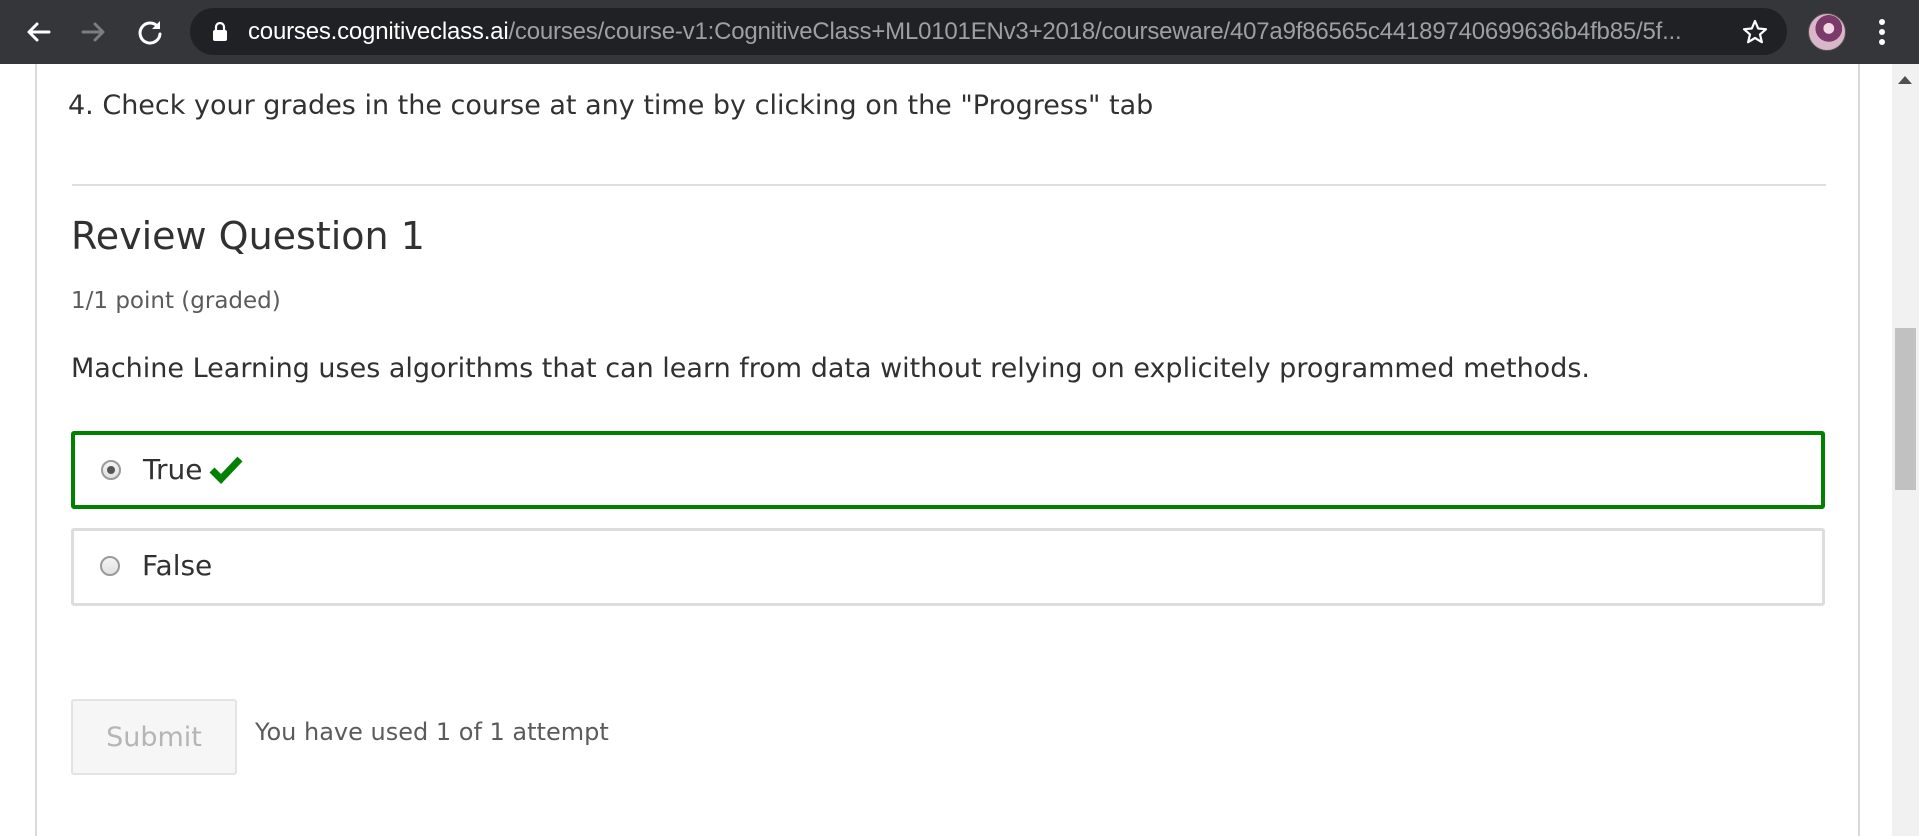 This screenshot has height=836, width=1919. Describe the element at coordinates (378, 31) in the screenshot. I see `url-host: courses.cognitiveclass.ai` at that location.